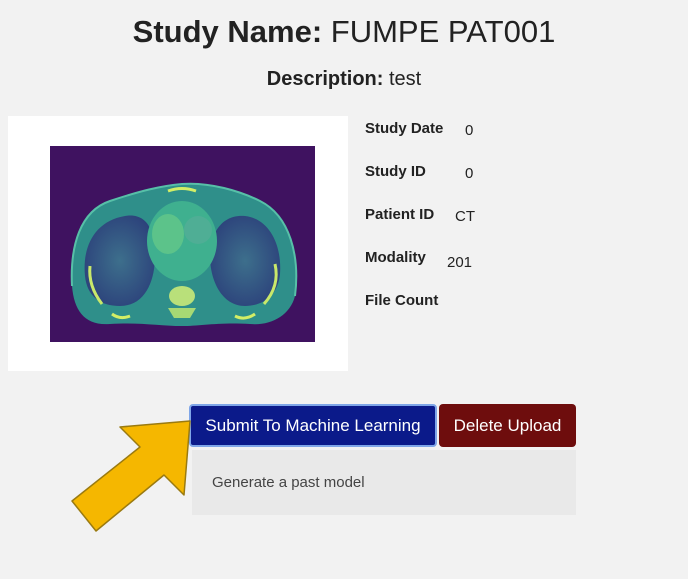 This screenshot has width=688, height=579. What do you see at coordinates (507, 425) in the screenshot?
I see `delete-upload-button: Delete Upload` at bounding box center [507, 425].